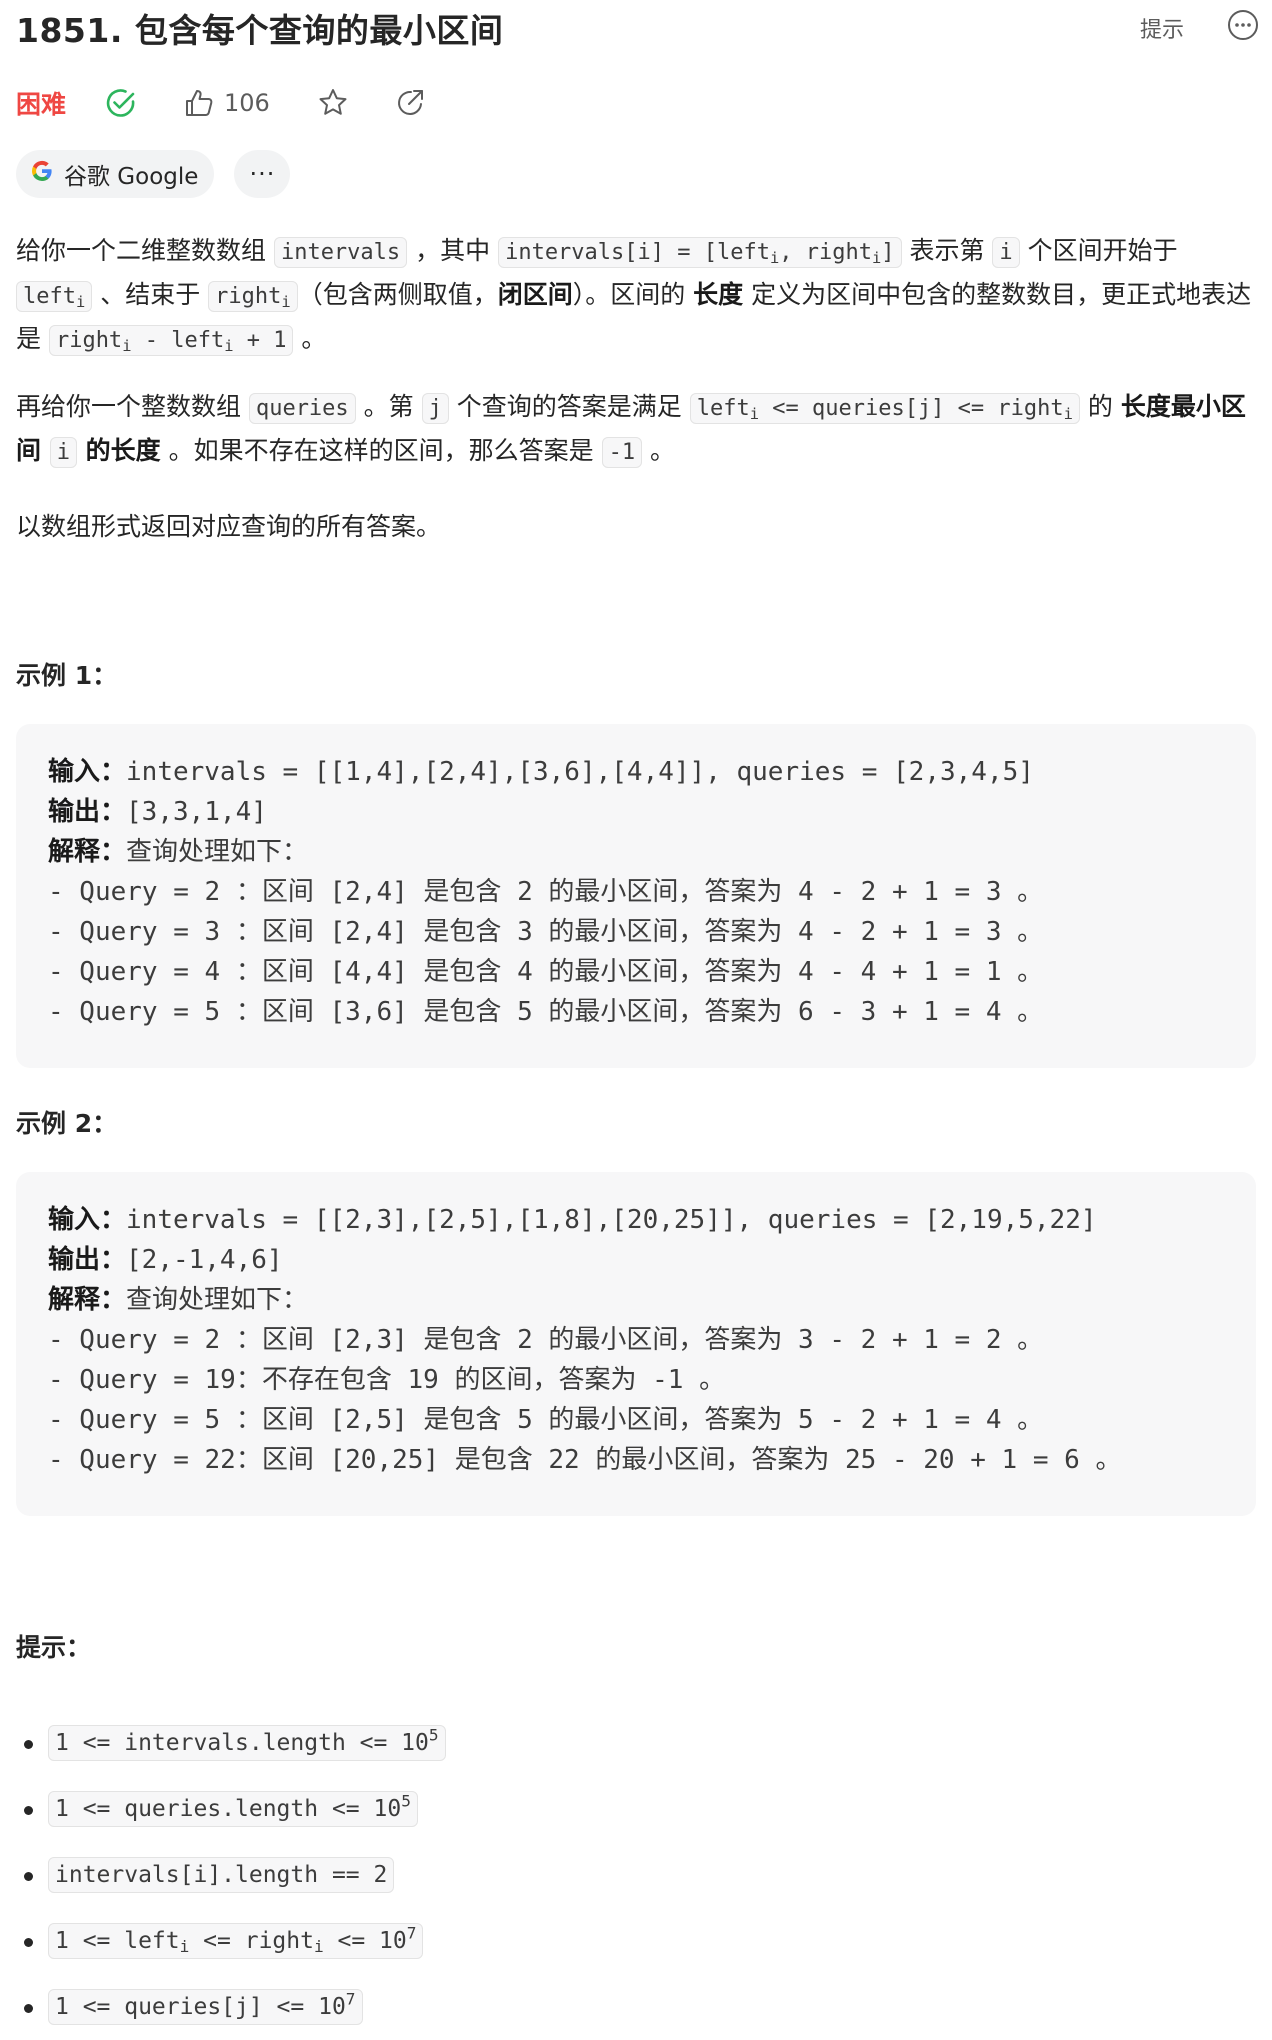 This screenshot has height=2040, width=1272. I want to click on thumbs-up-icon, so click(199, 103).